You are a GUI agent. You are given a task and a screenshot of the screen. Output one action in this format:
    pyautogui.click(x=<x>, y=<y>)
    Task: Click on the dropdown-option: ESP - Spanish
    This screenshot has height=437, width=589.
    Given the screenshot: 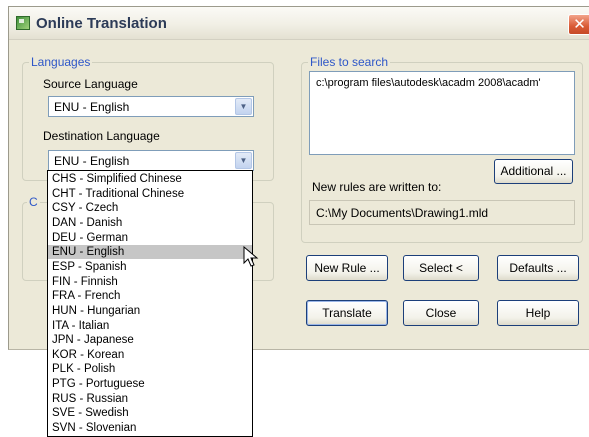 What is the action you would take?
    pyautogui.click(x=150, y=267)
    